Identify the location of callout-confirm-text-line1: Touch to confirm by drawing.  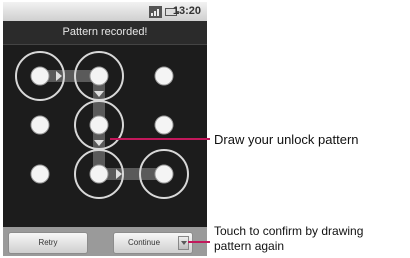
(289, 231).